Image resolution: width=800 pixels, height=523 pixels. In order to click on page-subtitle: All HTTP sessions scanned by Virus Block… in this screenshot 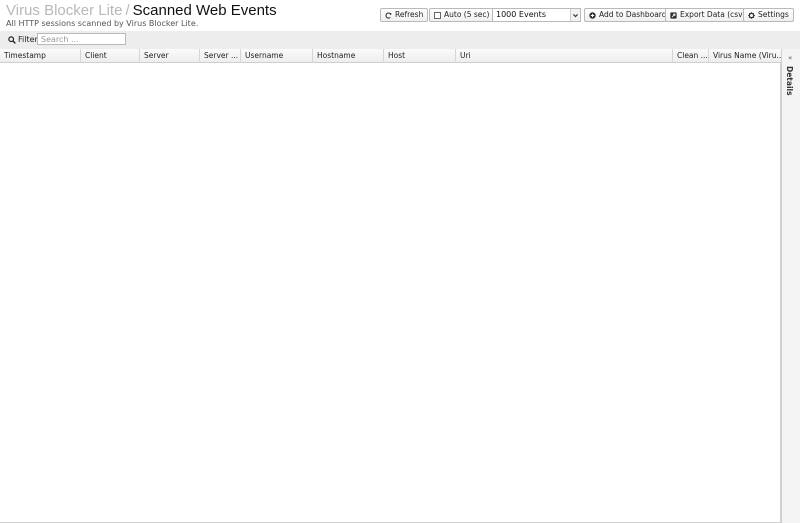, I will do `click(102, 23)`.